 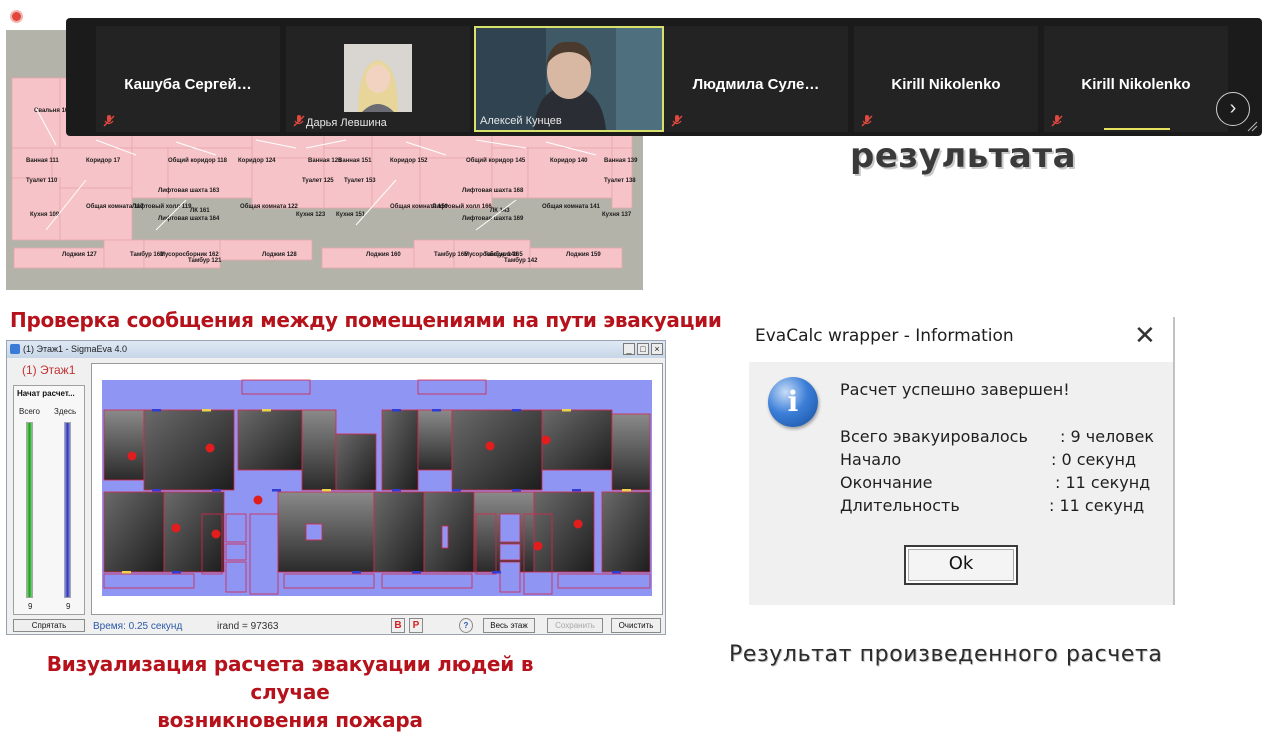 What do you see at coordinates (29, 510) in the screenshot?
I see `total-progress-bar` at bounding box center [29, 510].